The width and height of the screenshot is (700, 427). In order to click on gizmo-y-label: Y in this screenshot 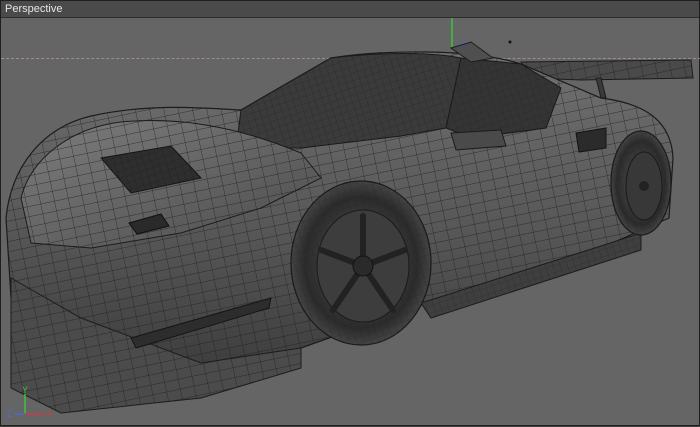, I will do `click(25, 390)`.